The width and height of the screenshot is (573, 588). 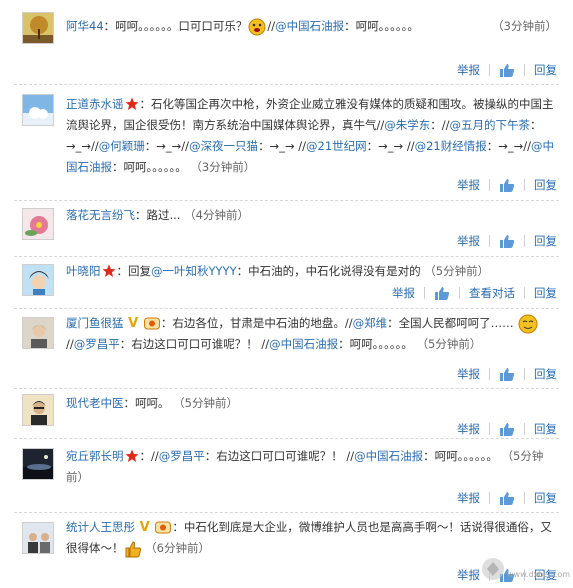 I want to click on comment-text: ：//, so click(x=149, y=456).